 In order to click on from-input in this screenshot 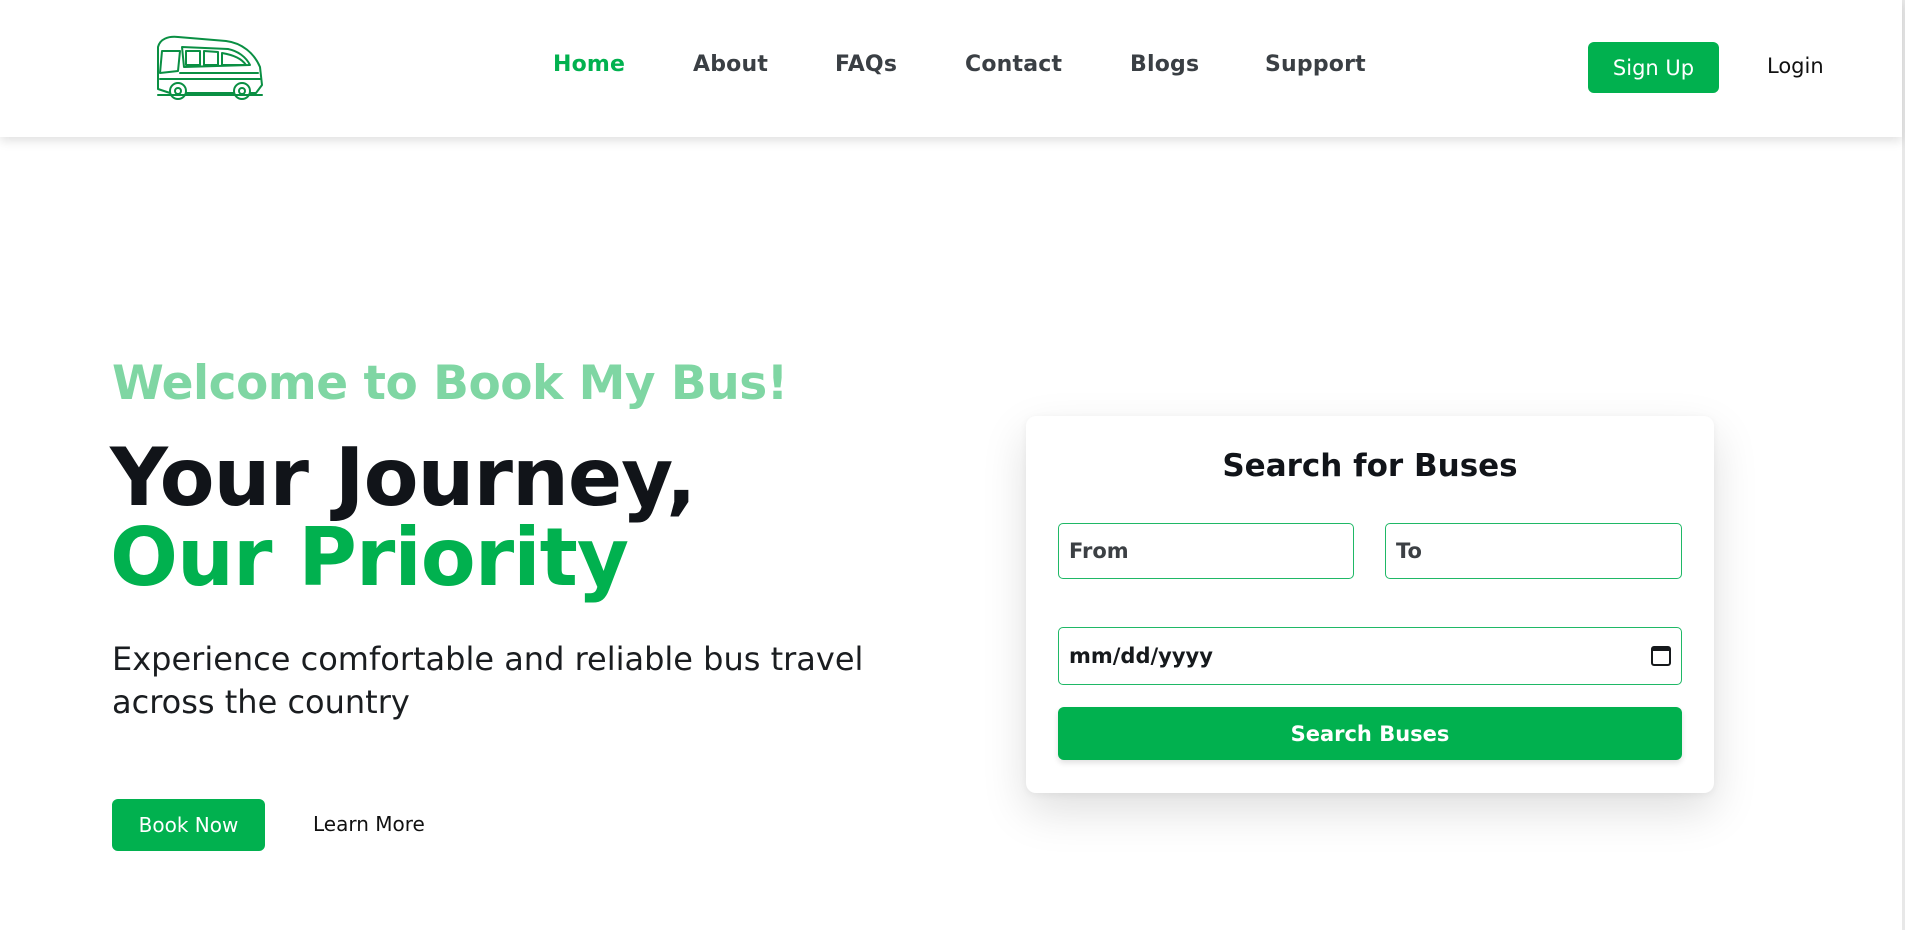, I will do `click(1206, 551)`.